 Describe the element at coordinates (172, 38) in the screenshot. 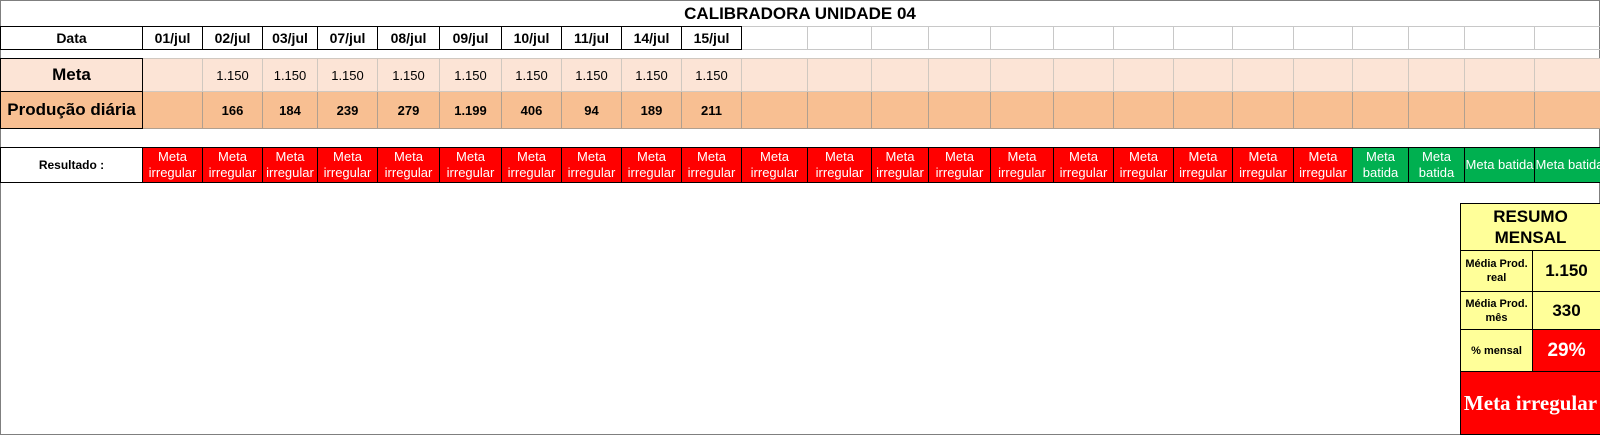

I see `date-cell: 01/jul` at that location.